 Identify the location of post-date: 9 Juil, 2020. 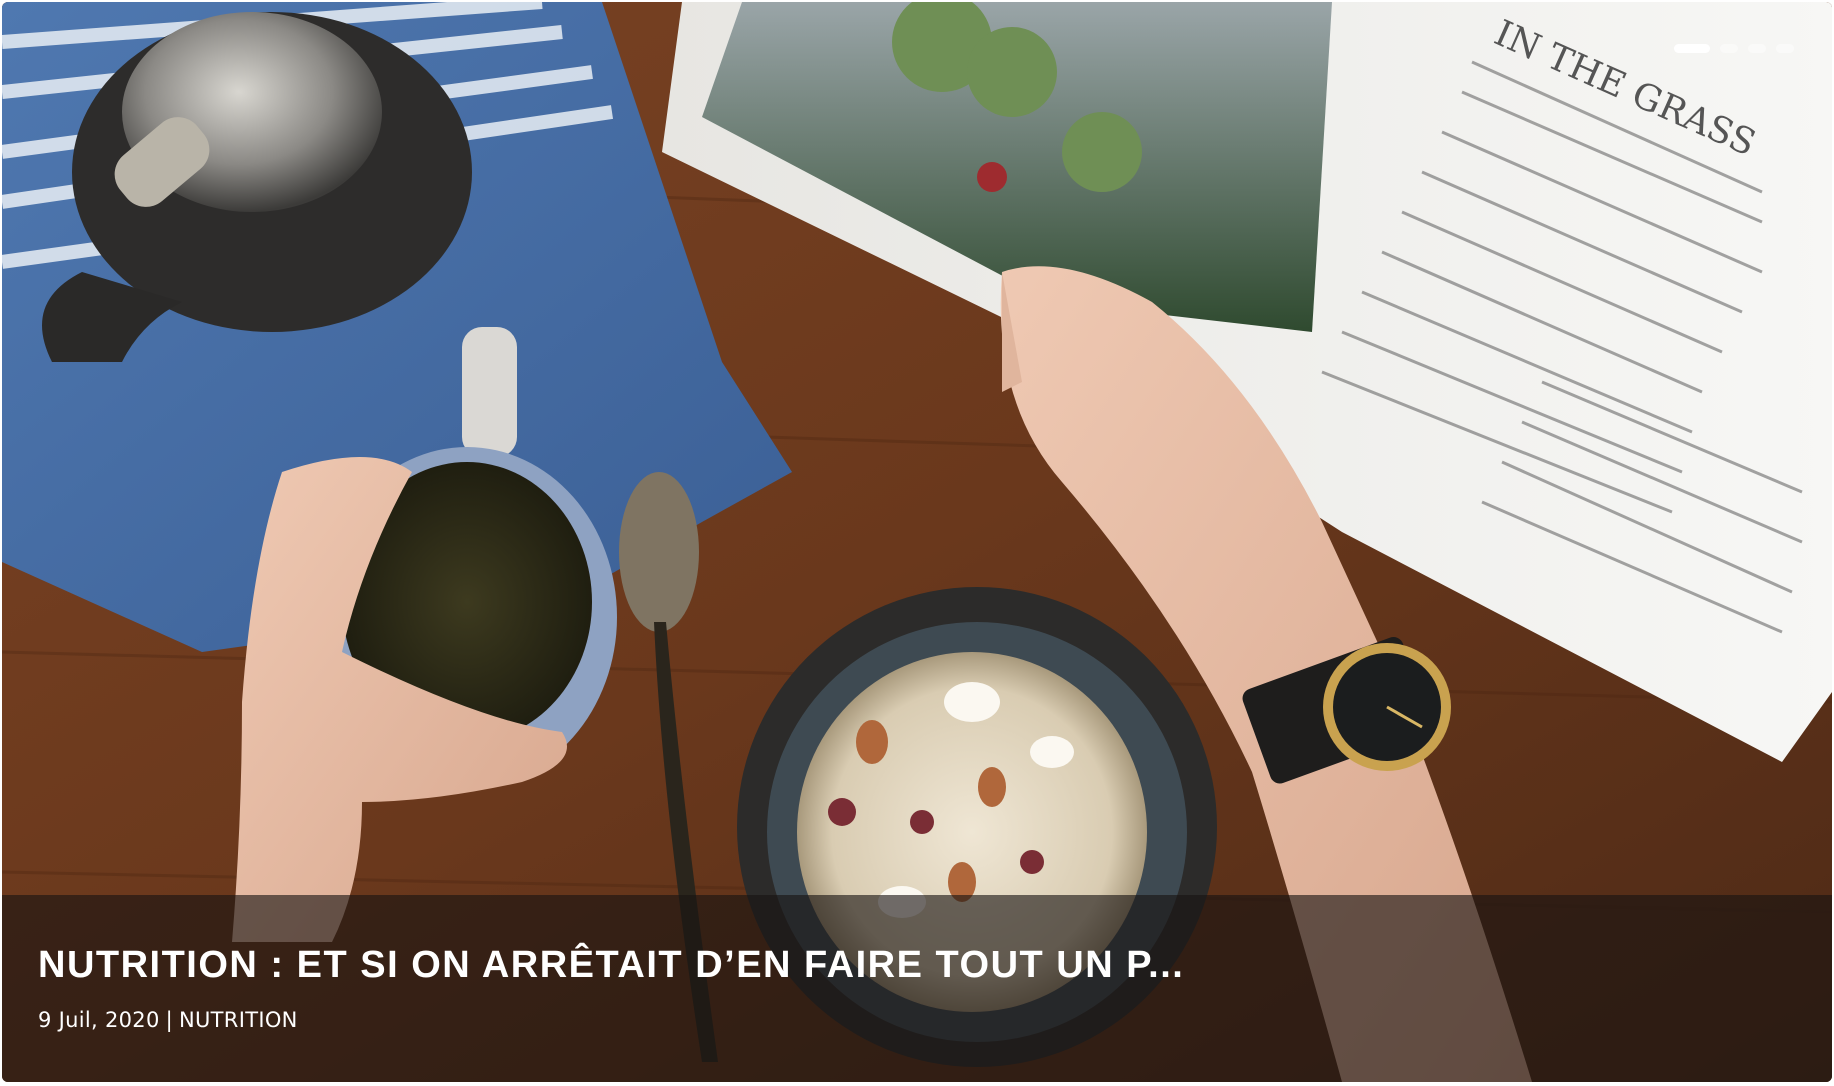
(99, 1020).